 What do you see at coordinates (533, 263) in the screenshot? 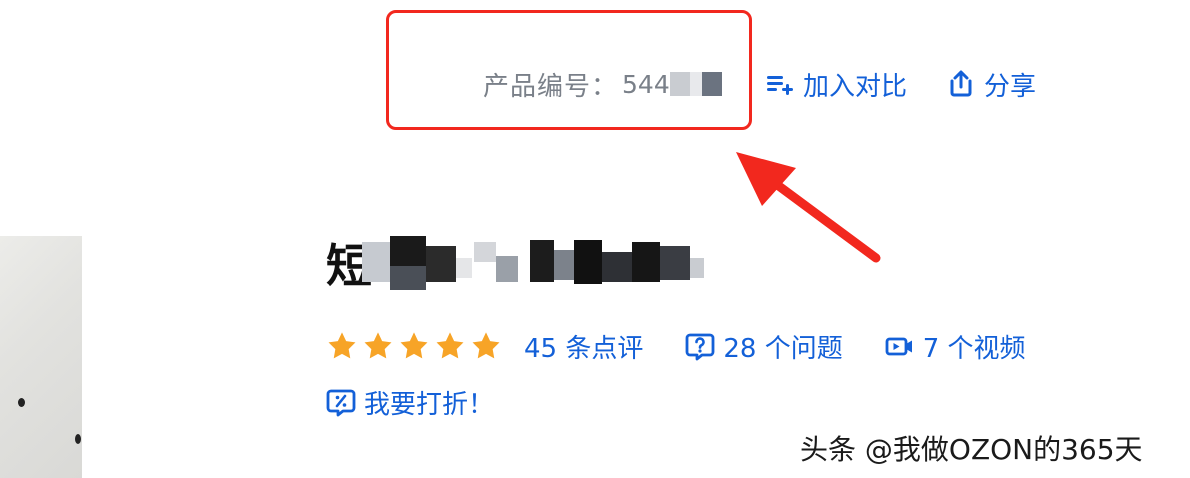
I see `title-redaction` at bounding box center [533, 263].